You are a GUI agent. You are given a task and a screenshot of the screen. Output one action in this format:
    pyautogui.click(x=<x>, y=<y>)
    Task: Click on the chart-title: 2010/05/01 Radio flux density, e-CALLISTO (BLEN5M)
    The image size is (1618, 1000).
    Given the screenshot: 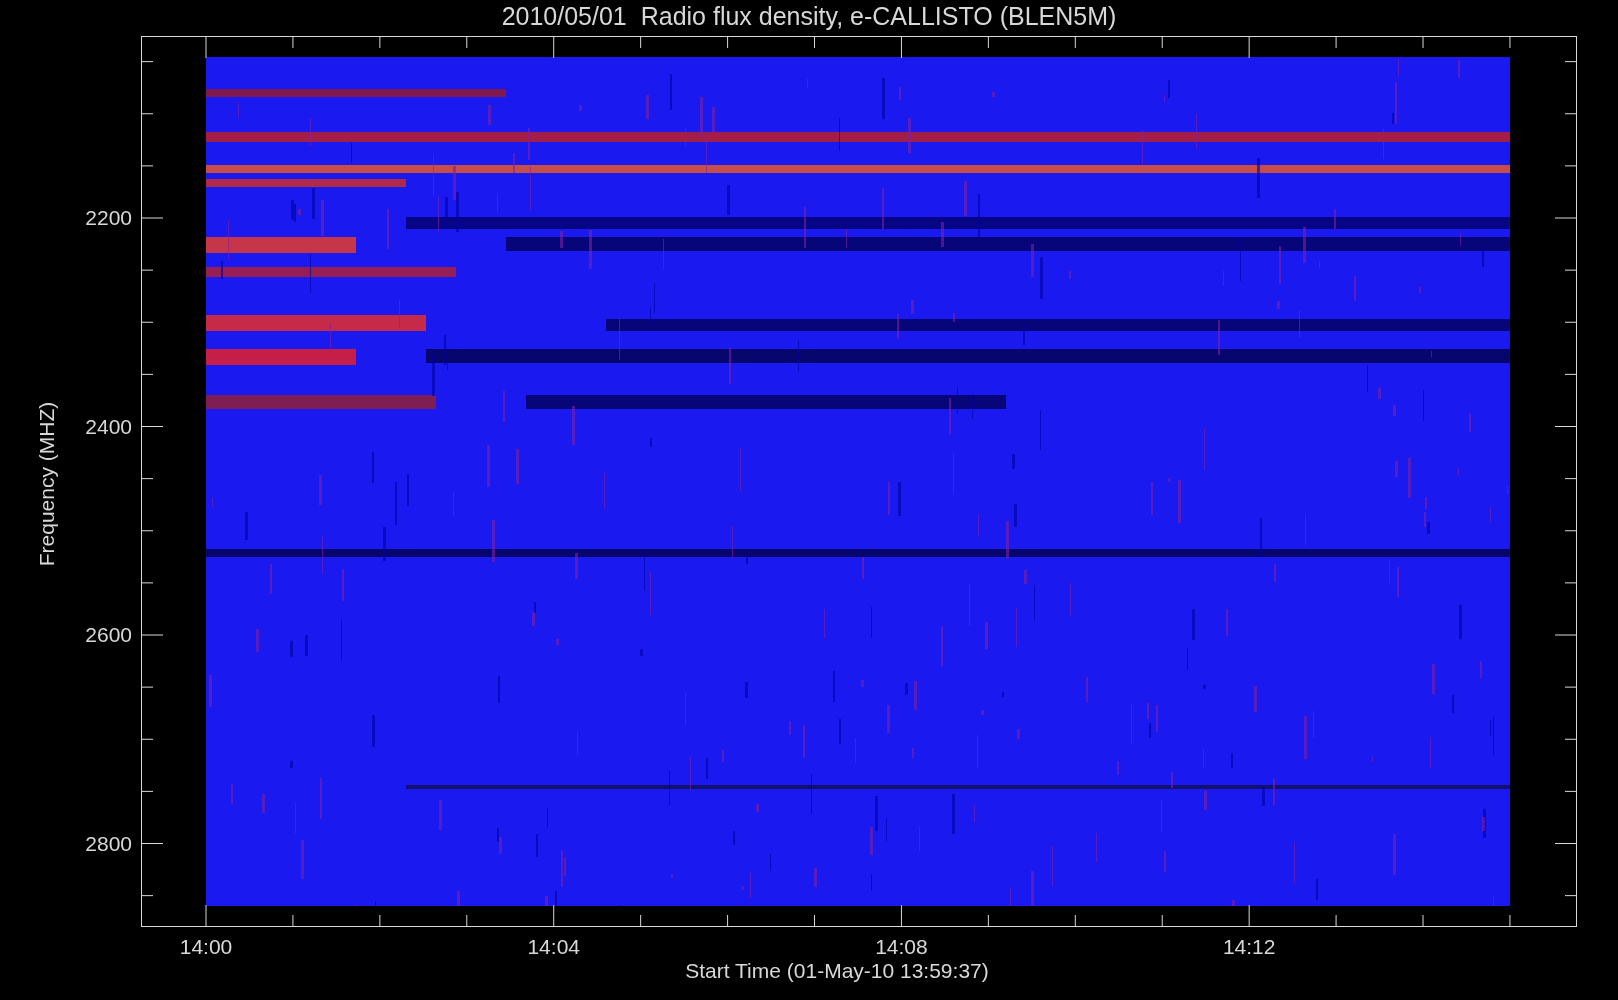 What is the action you would take?
    pyautogui.click(x=809, y=16)
    